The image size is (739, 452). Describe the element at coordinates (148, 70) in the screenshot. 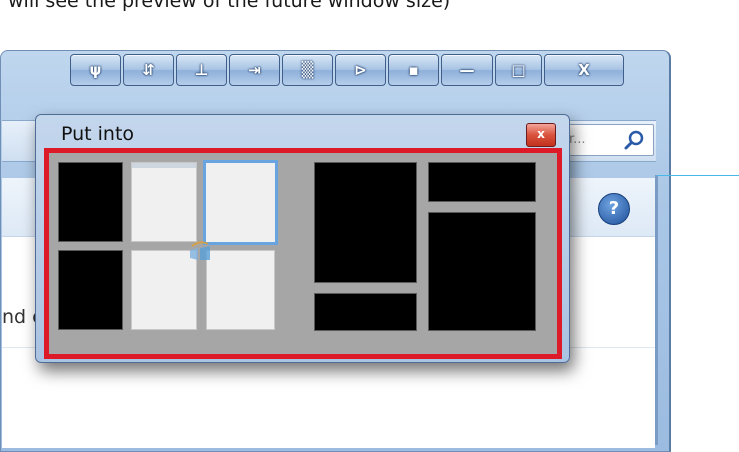

I see `rollup-button: ⇵` at that location.